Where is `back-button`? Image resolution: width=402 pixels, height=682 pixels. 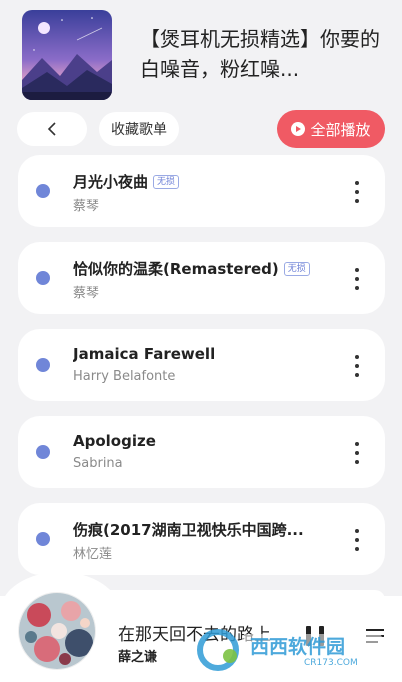
back-button is located at coordinates (52, 129).